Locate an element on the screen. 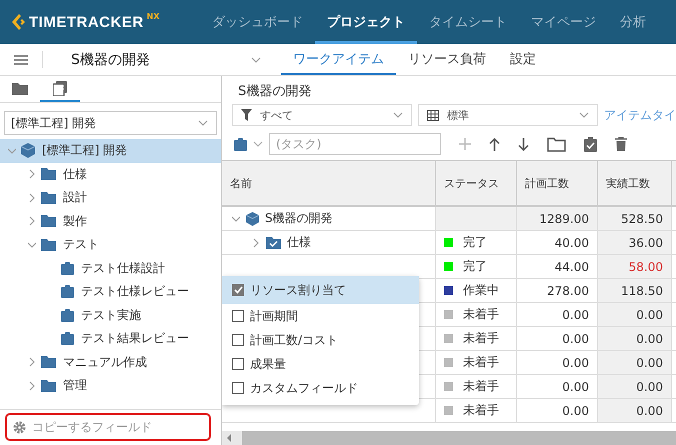 The height and width of the screenshot is (445, 676). column-header: 名前 is located at coordinates (329, 183).